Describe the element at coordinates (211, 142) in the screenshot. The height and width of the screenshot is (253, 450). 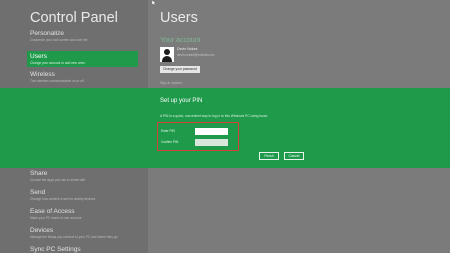
I see `confirm-pin-input` at that location.